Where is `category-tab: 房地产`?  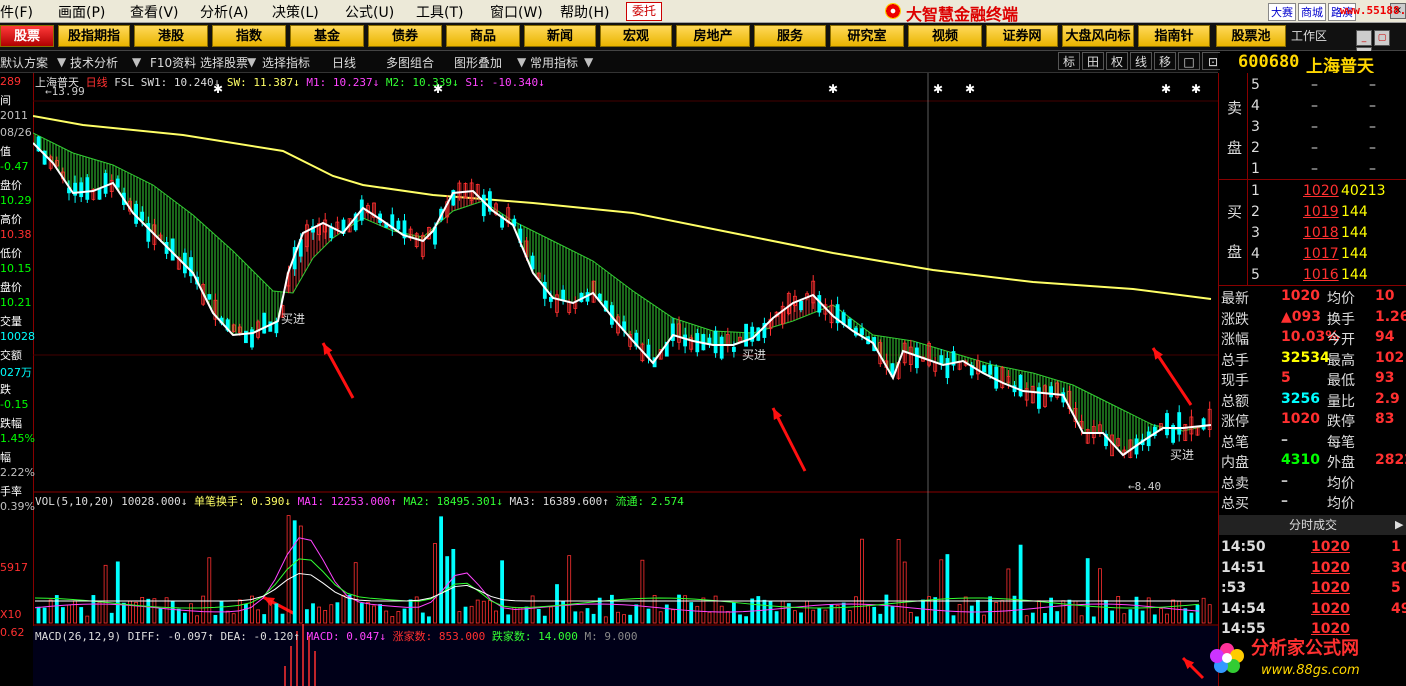
category-tab: 房地产 is located at coordinates (713, 36).